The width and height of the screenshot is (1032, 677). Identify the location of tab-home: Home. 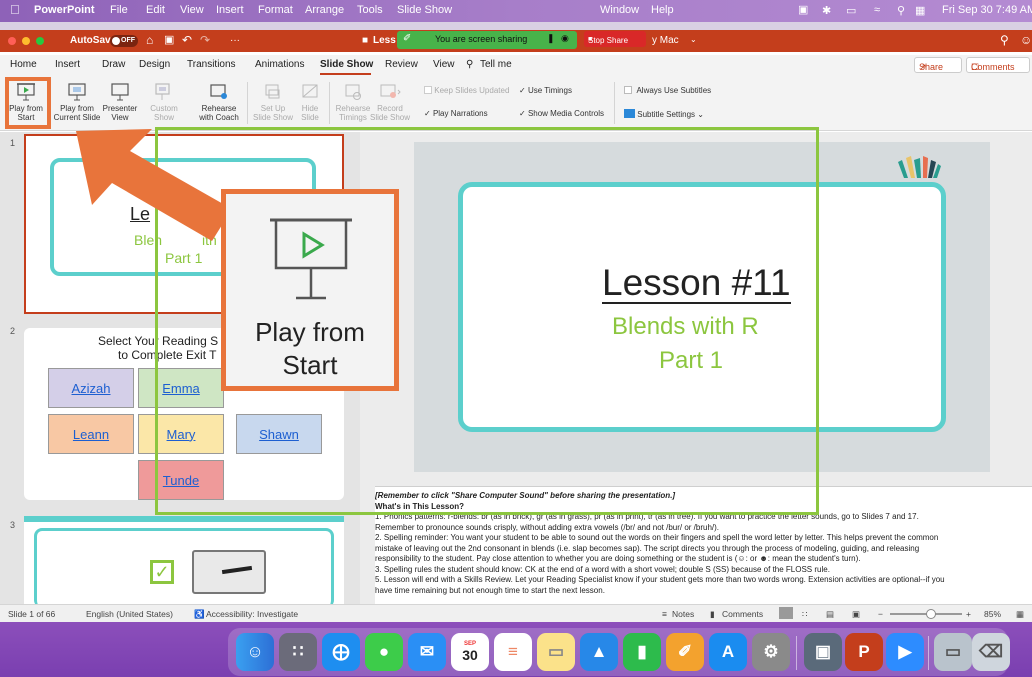
(23, 64).